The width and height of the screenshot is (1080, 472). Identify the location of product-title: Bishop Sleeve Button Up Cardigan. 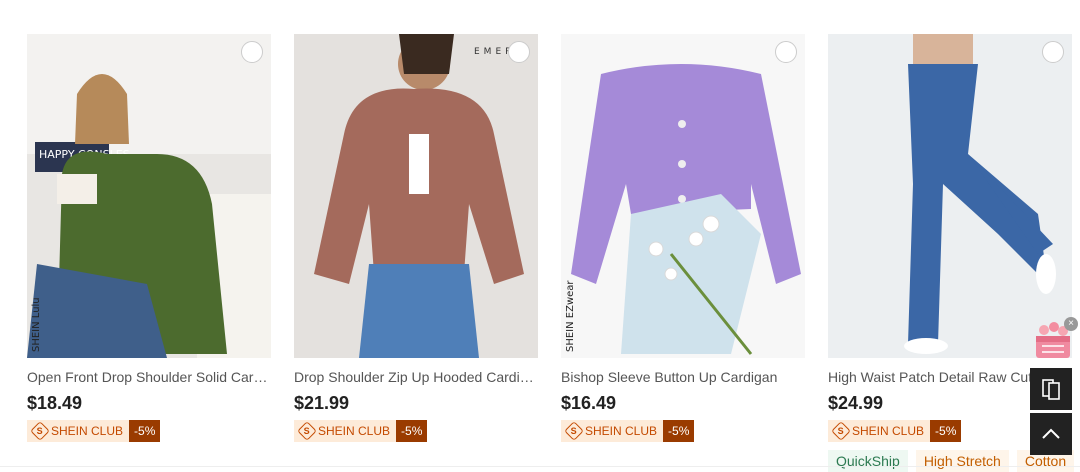
(683, 377).